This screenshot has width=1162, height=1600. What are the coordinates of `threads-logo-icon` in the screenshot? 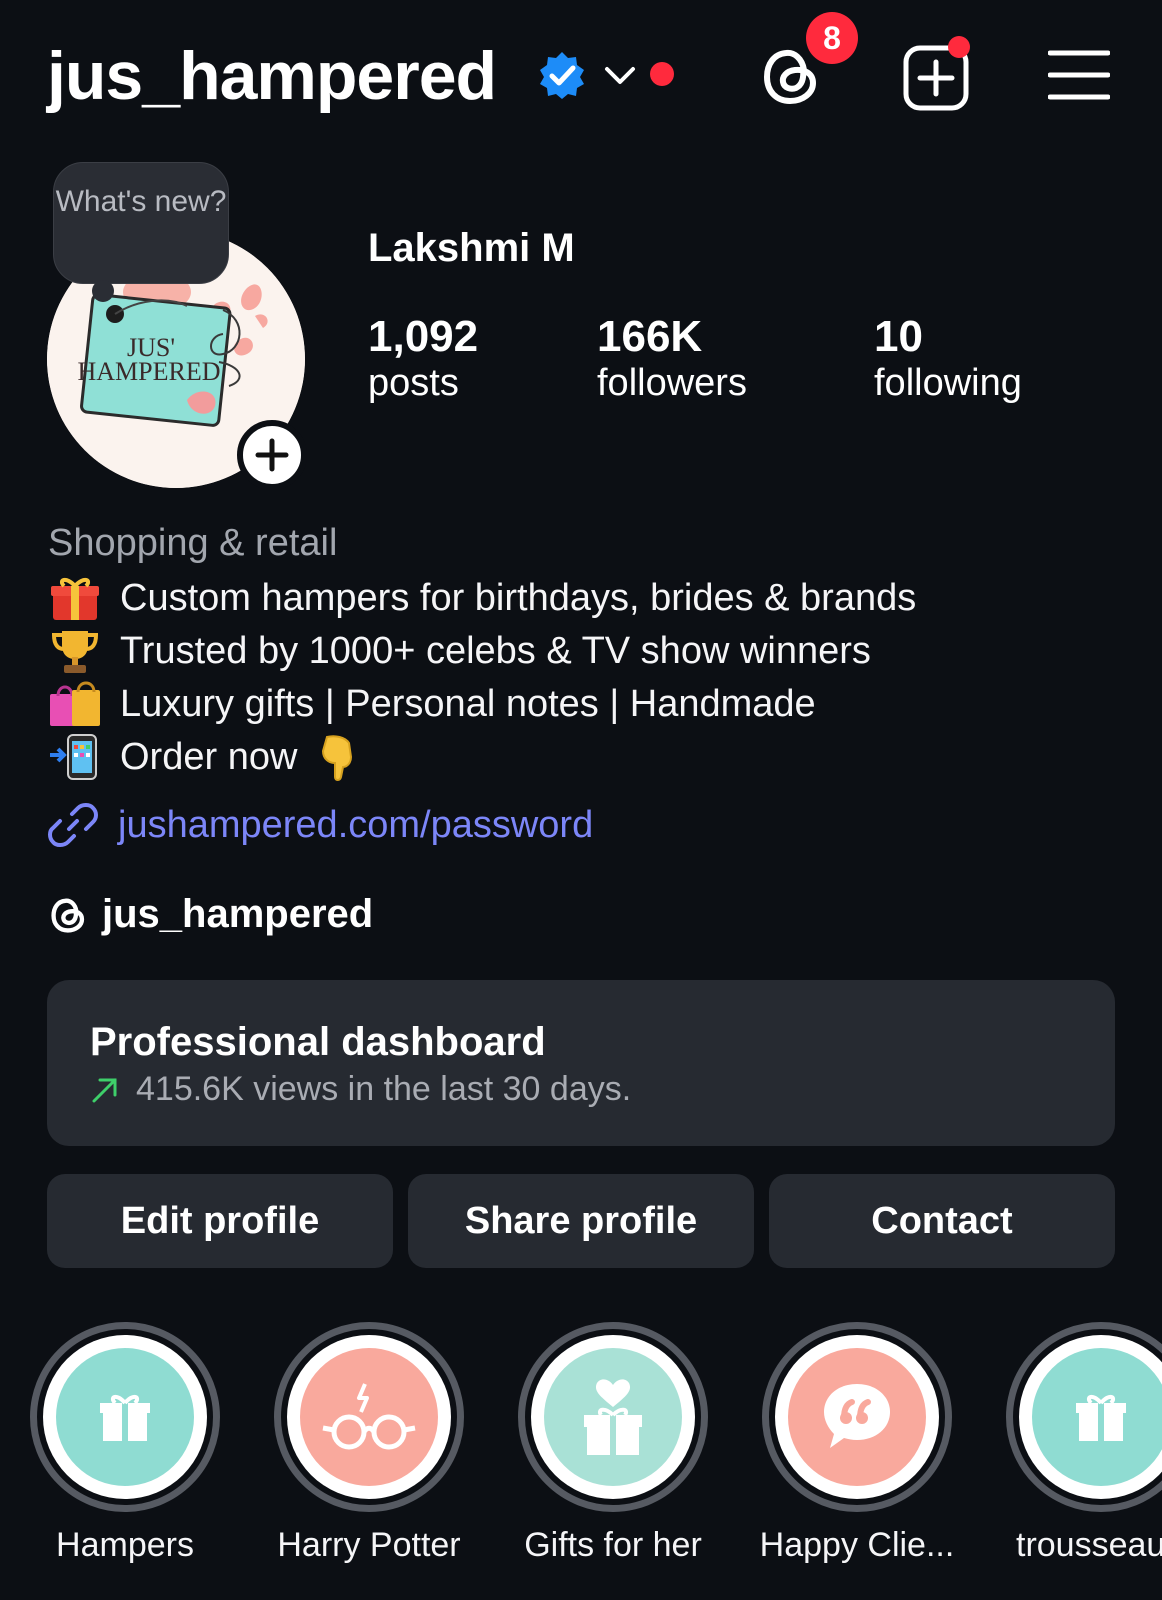 It's located at (68, 915).